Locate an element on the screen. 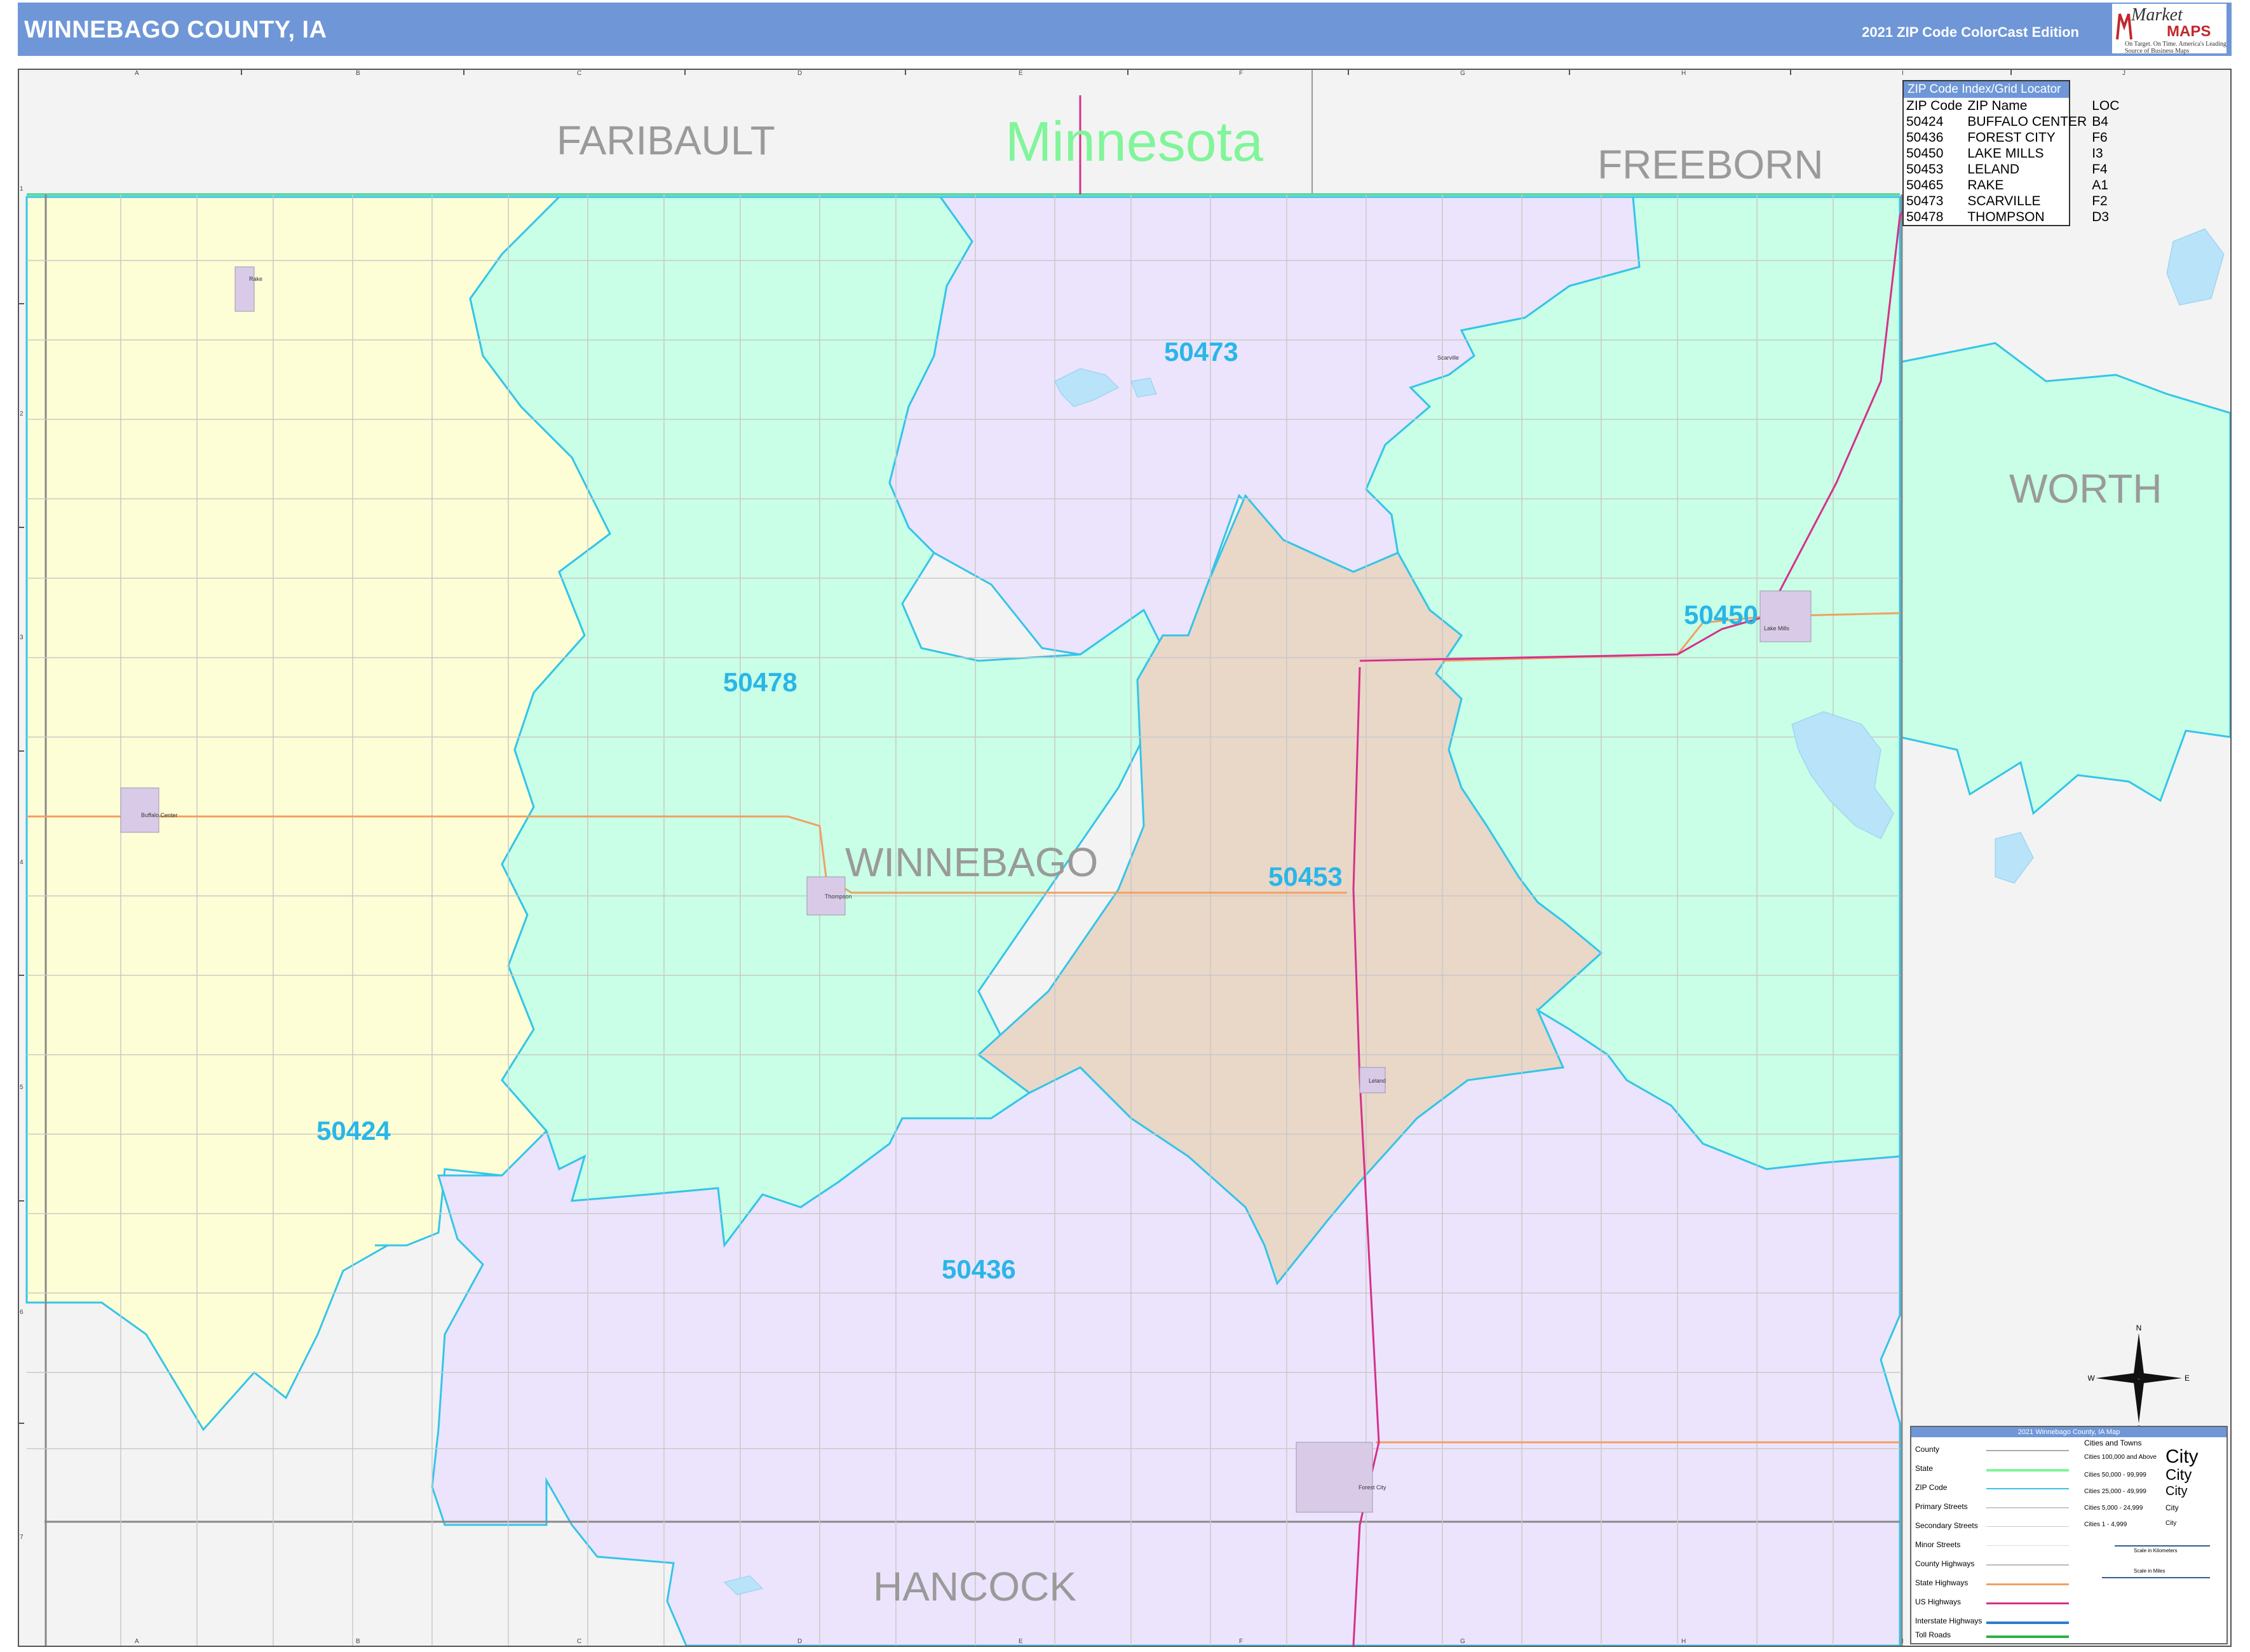  table-header-row: ZIP Code ZIP Name LOC is located at coordinates (2013, 106).